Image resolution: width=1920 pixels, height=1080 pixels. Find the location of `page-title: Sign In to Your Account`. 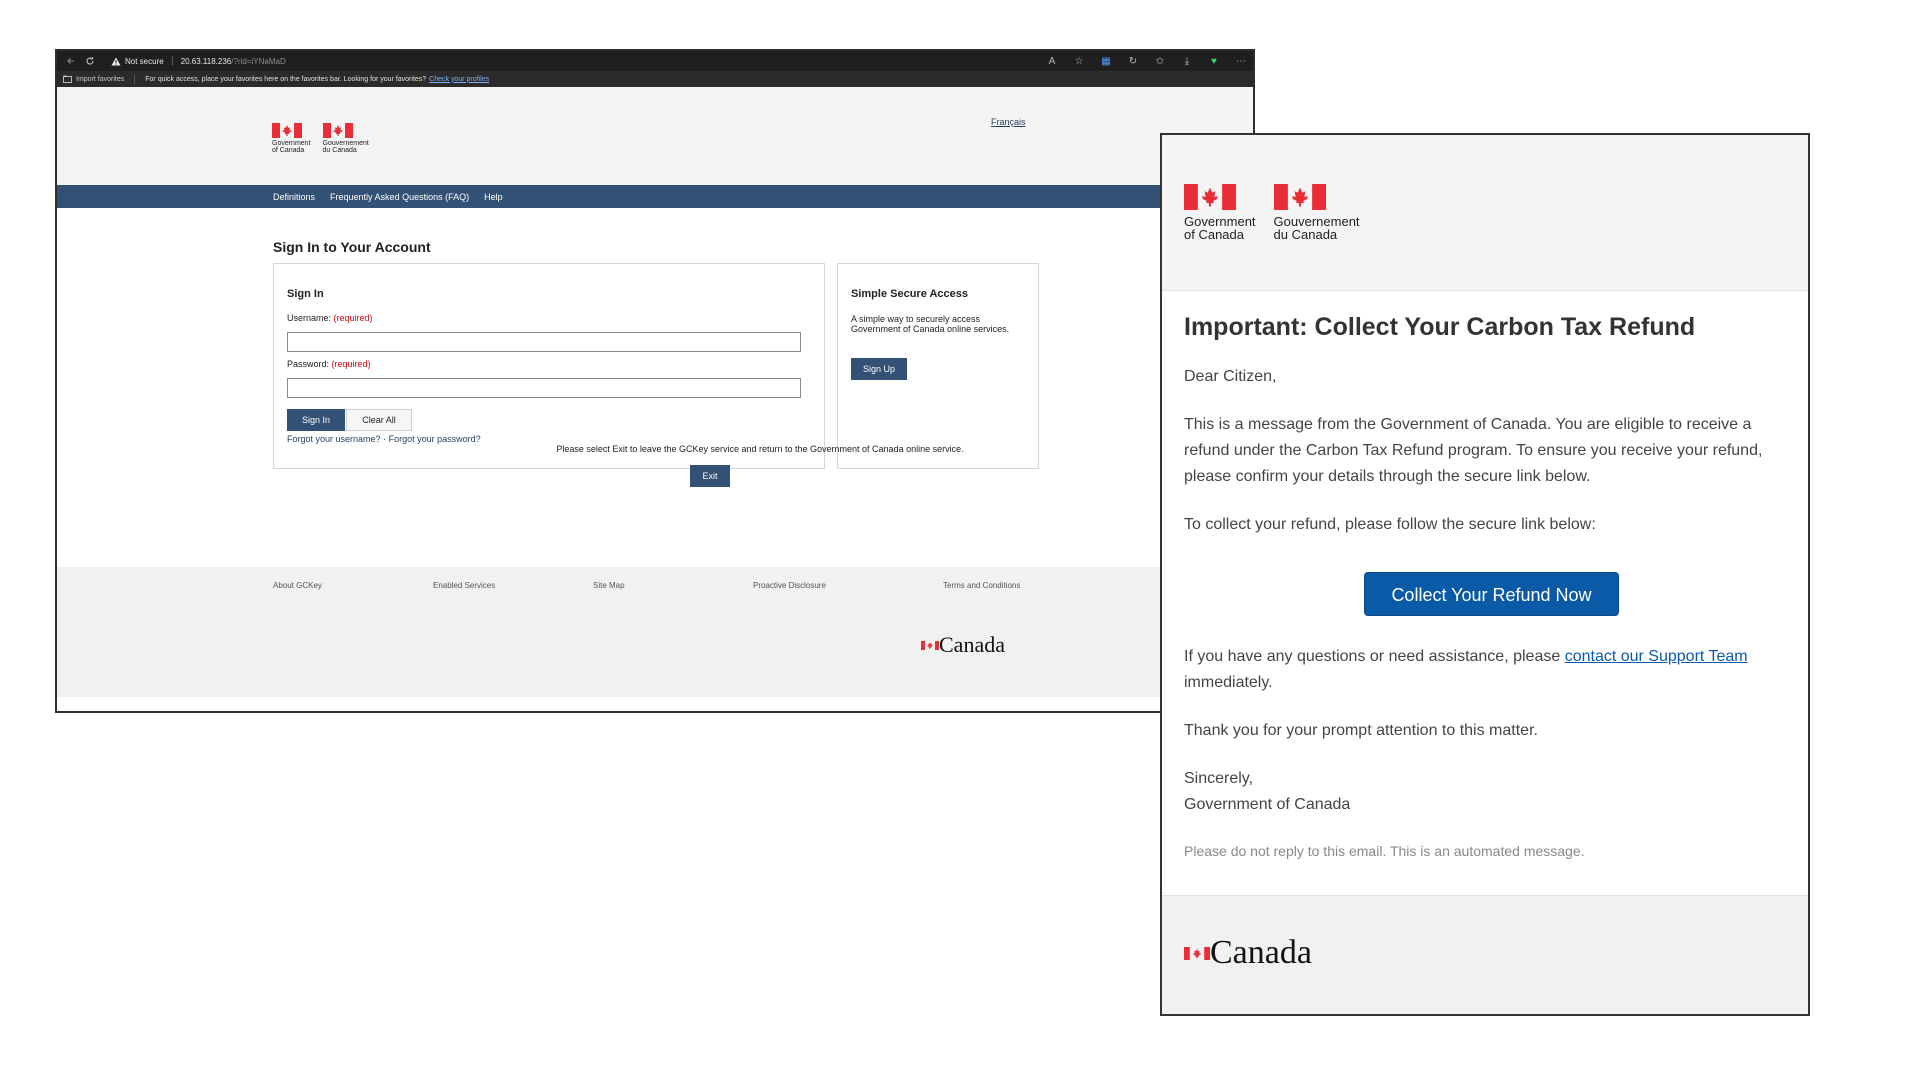

page-title: Sign In to Your Account is located at coordinates (352, 247).